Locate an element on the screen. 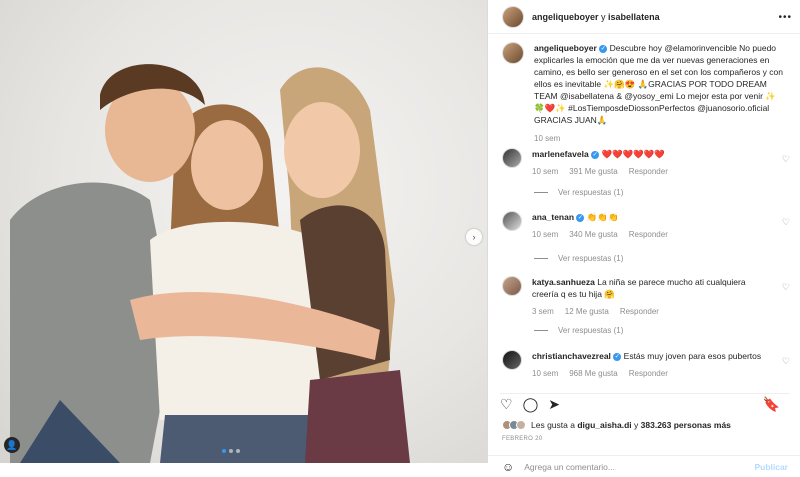 Image resolution: width=800 pixels, height=477 pixels. comment-time: 3 sem is located at coordinates (543, 311).